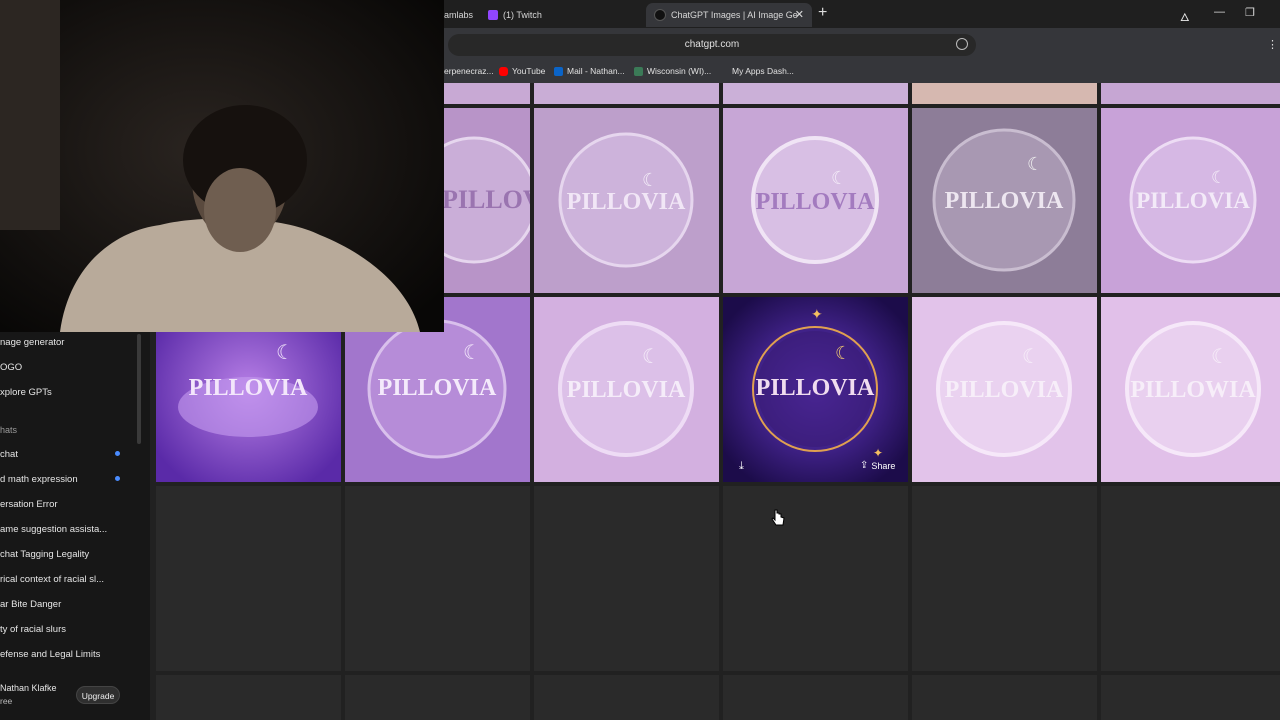 This screenshot has width=1280, height=720. Describe the element at coordinates (1185, 17) in the screenshot. I see `flame-icon: 🜂` at that location.